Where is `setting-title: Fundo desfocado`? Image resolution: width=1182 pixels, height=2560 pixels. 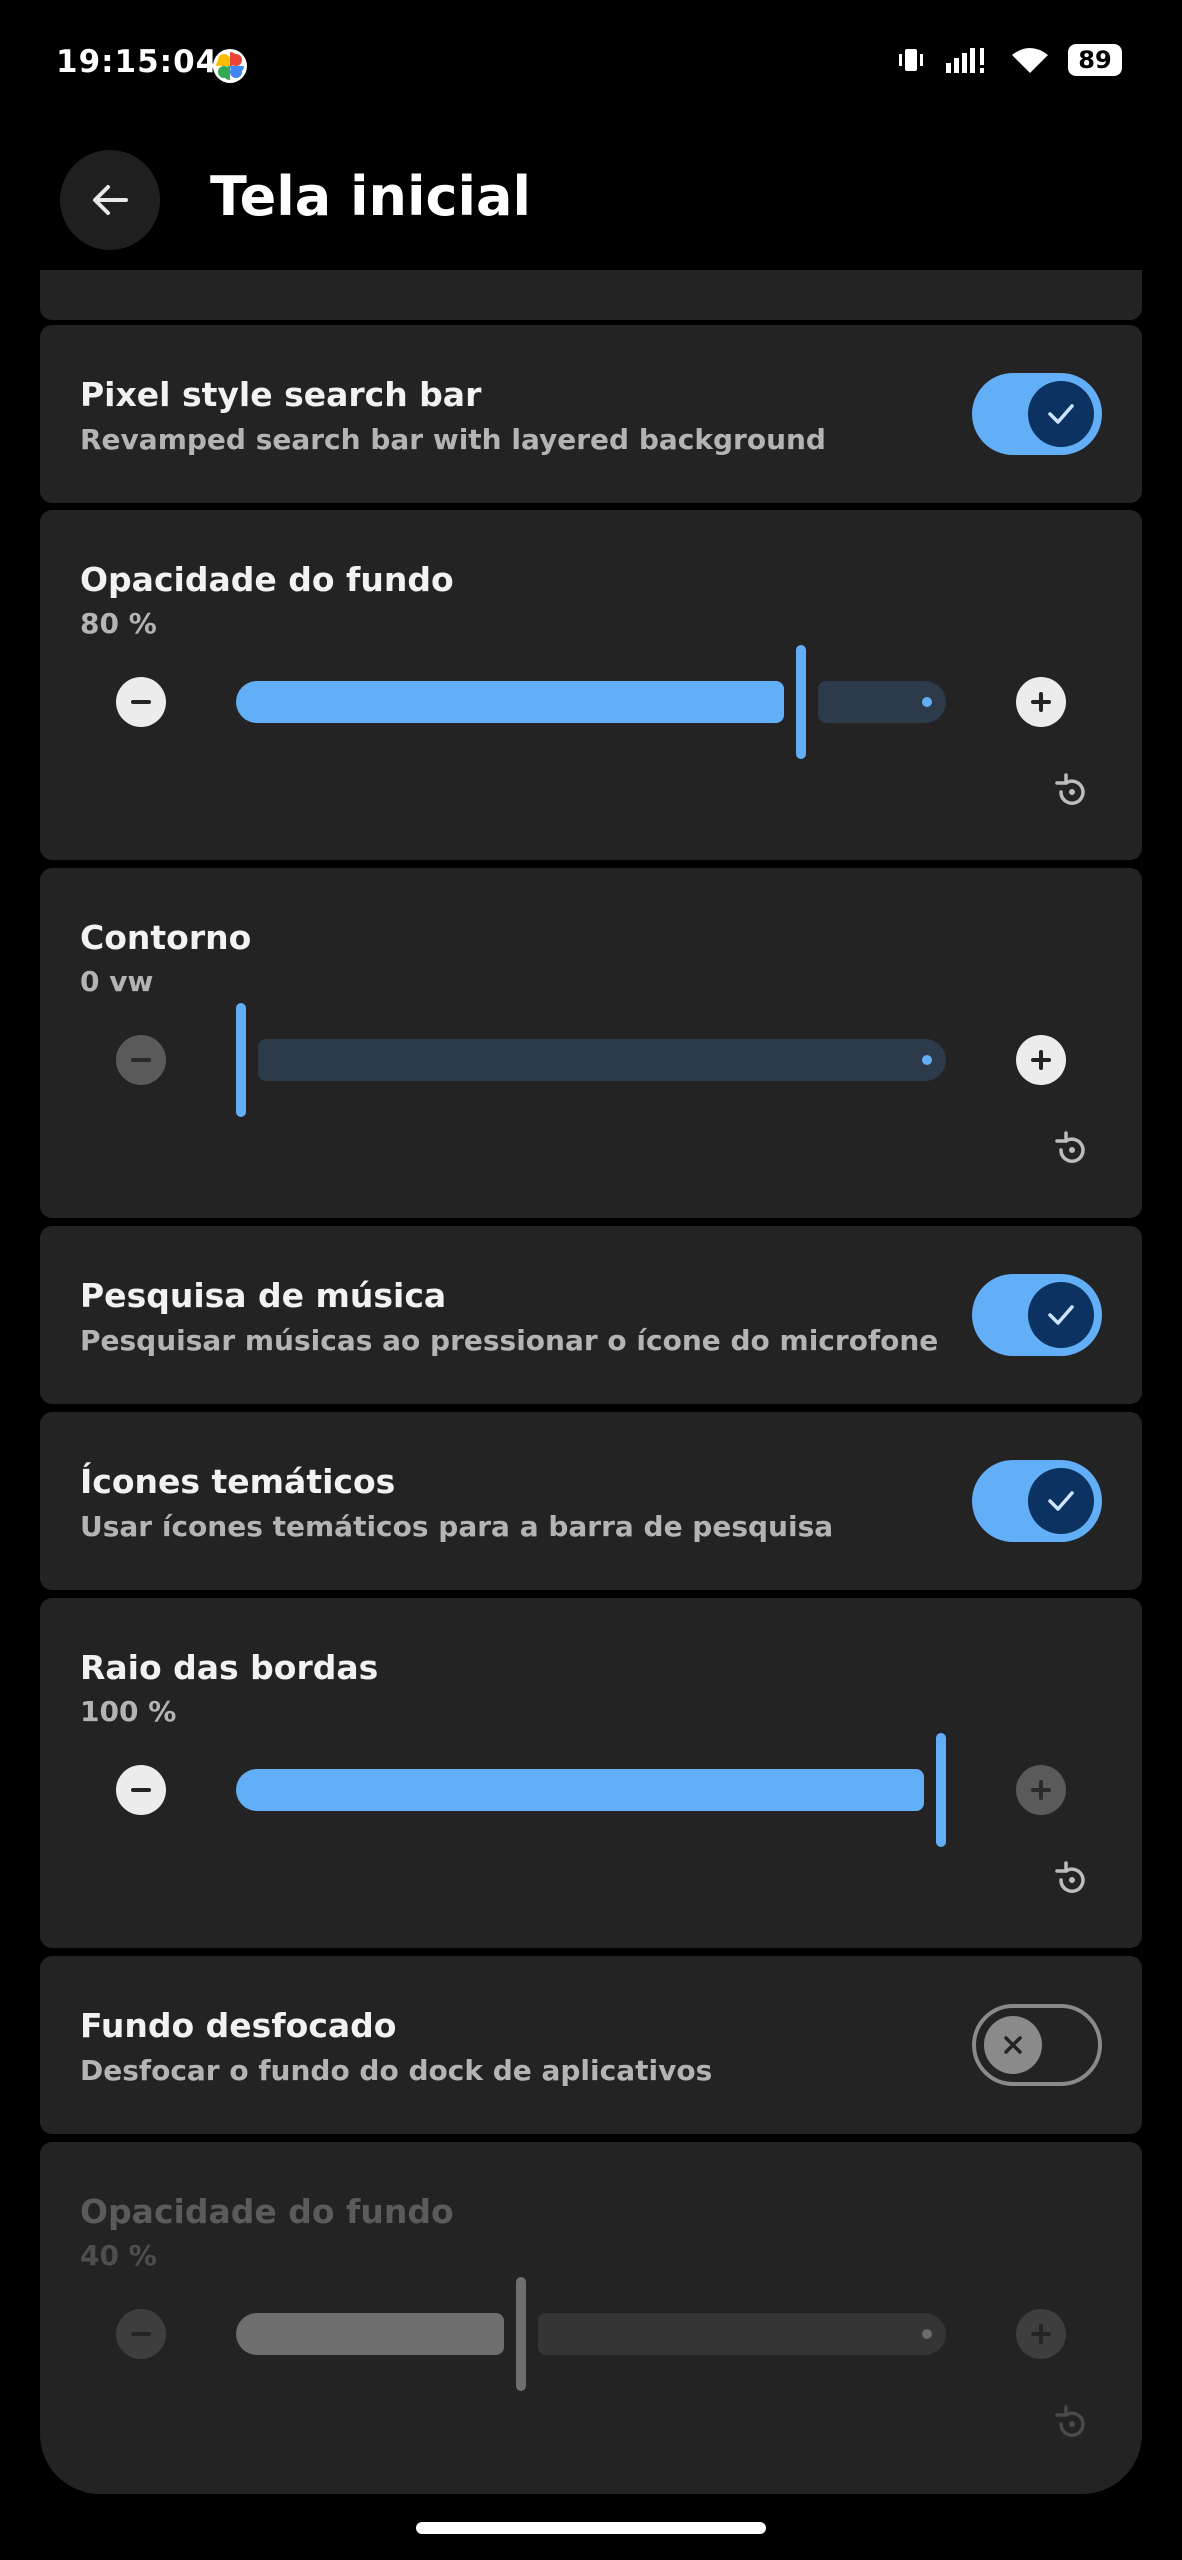
setting-title: Fundo desfocado is located at coordinates (238, 2025).